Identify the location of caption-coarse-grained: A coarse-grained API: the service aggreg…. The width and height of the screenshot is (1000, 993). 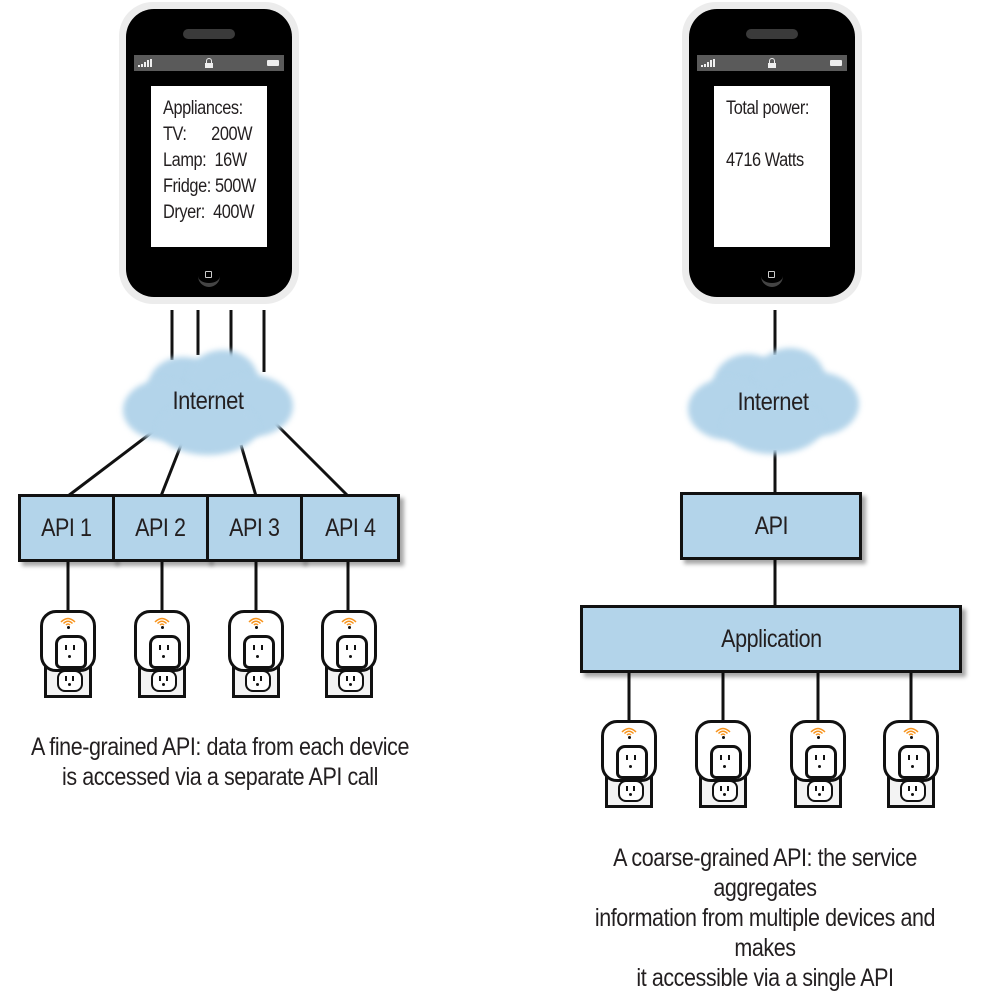
(765, 918).